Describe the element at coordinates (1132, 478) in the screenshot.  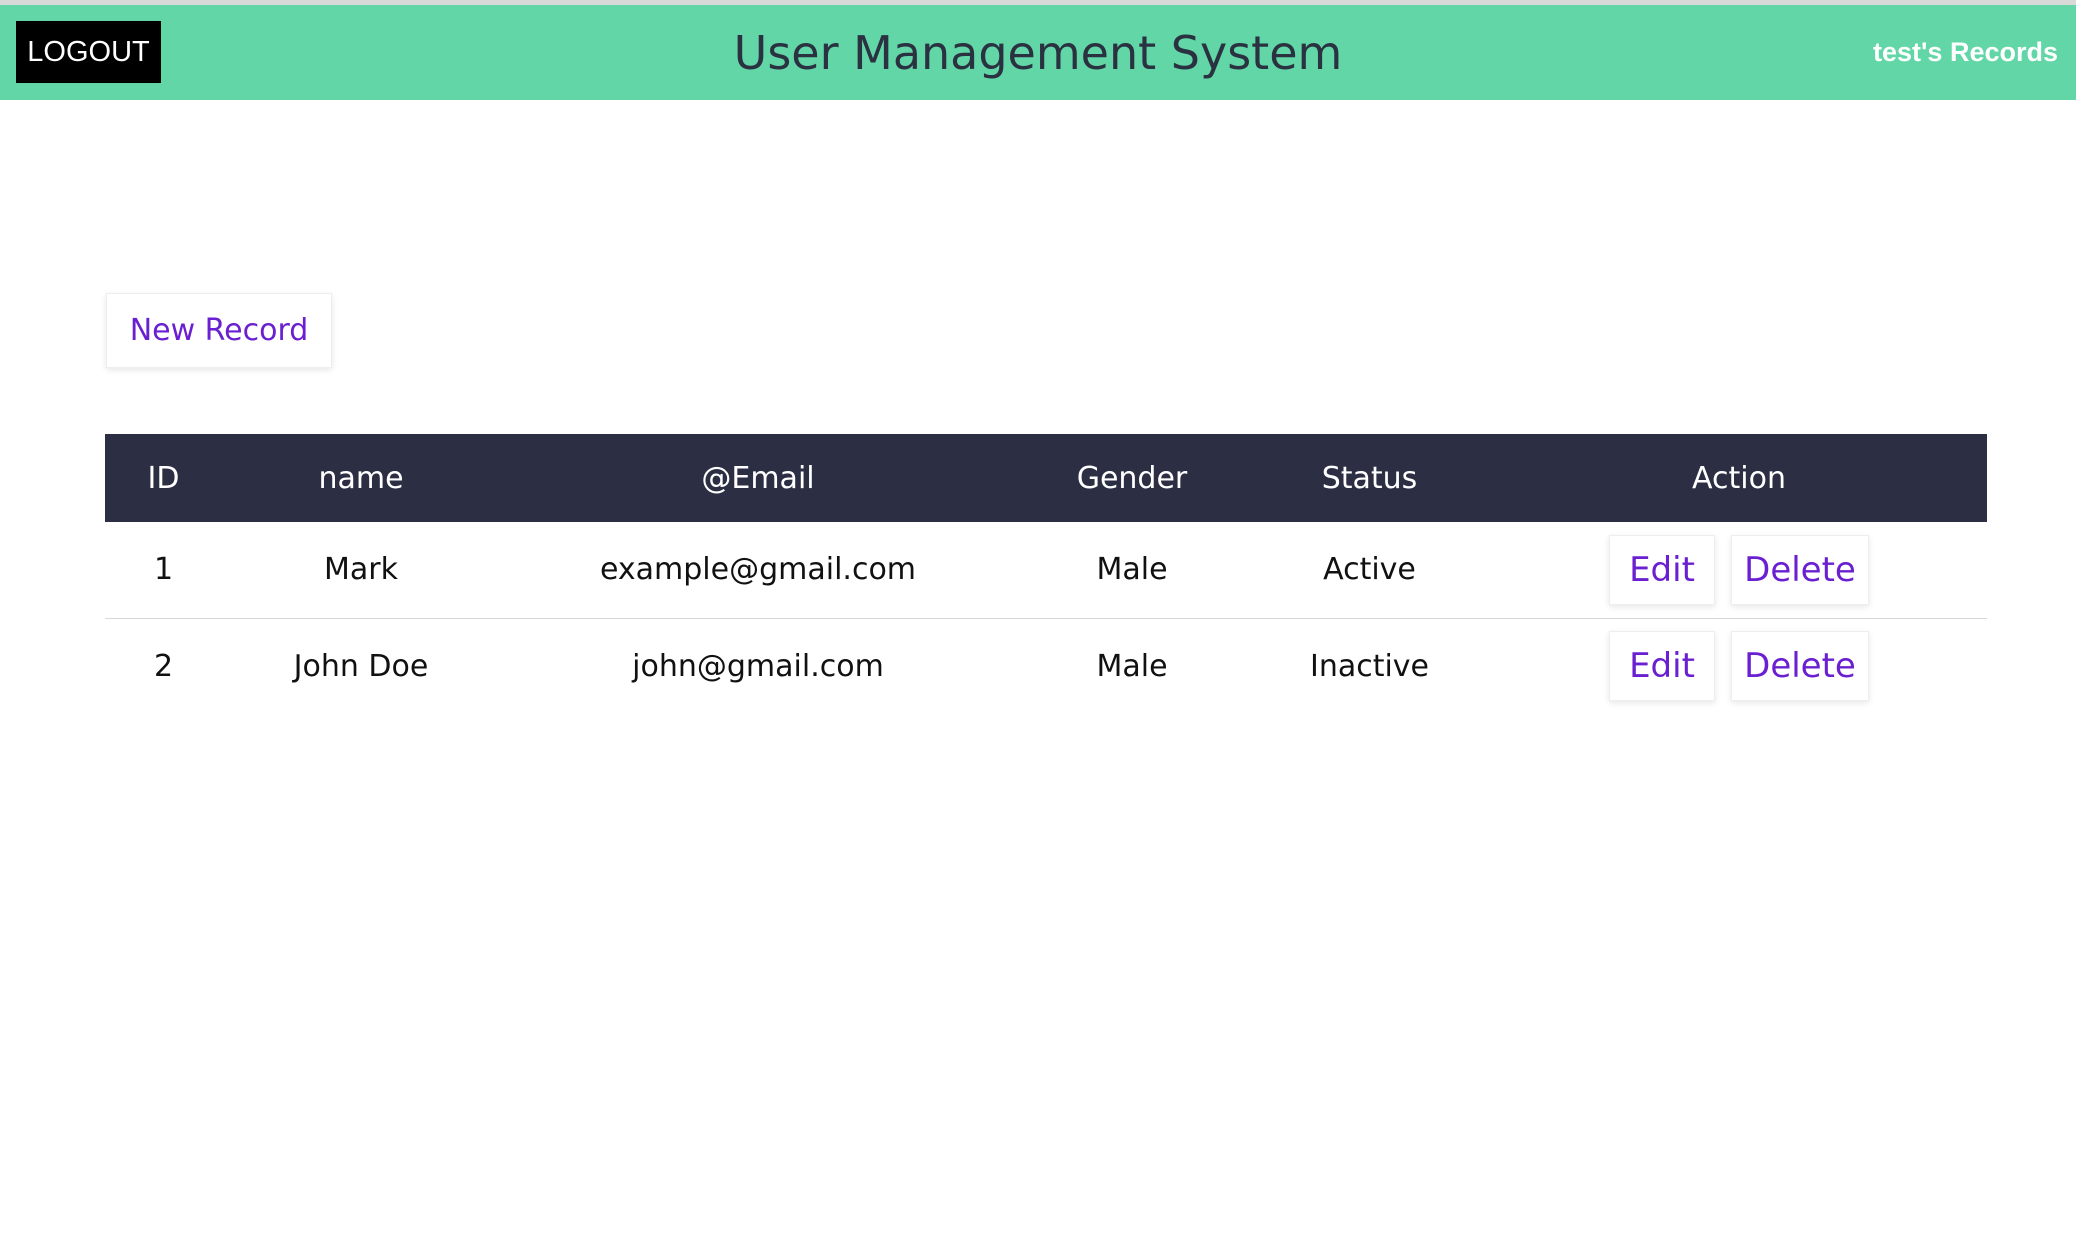
I see `column-header-gender: Gender` at that location.